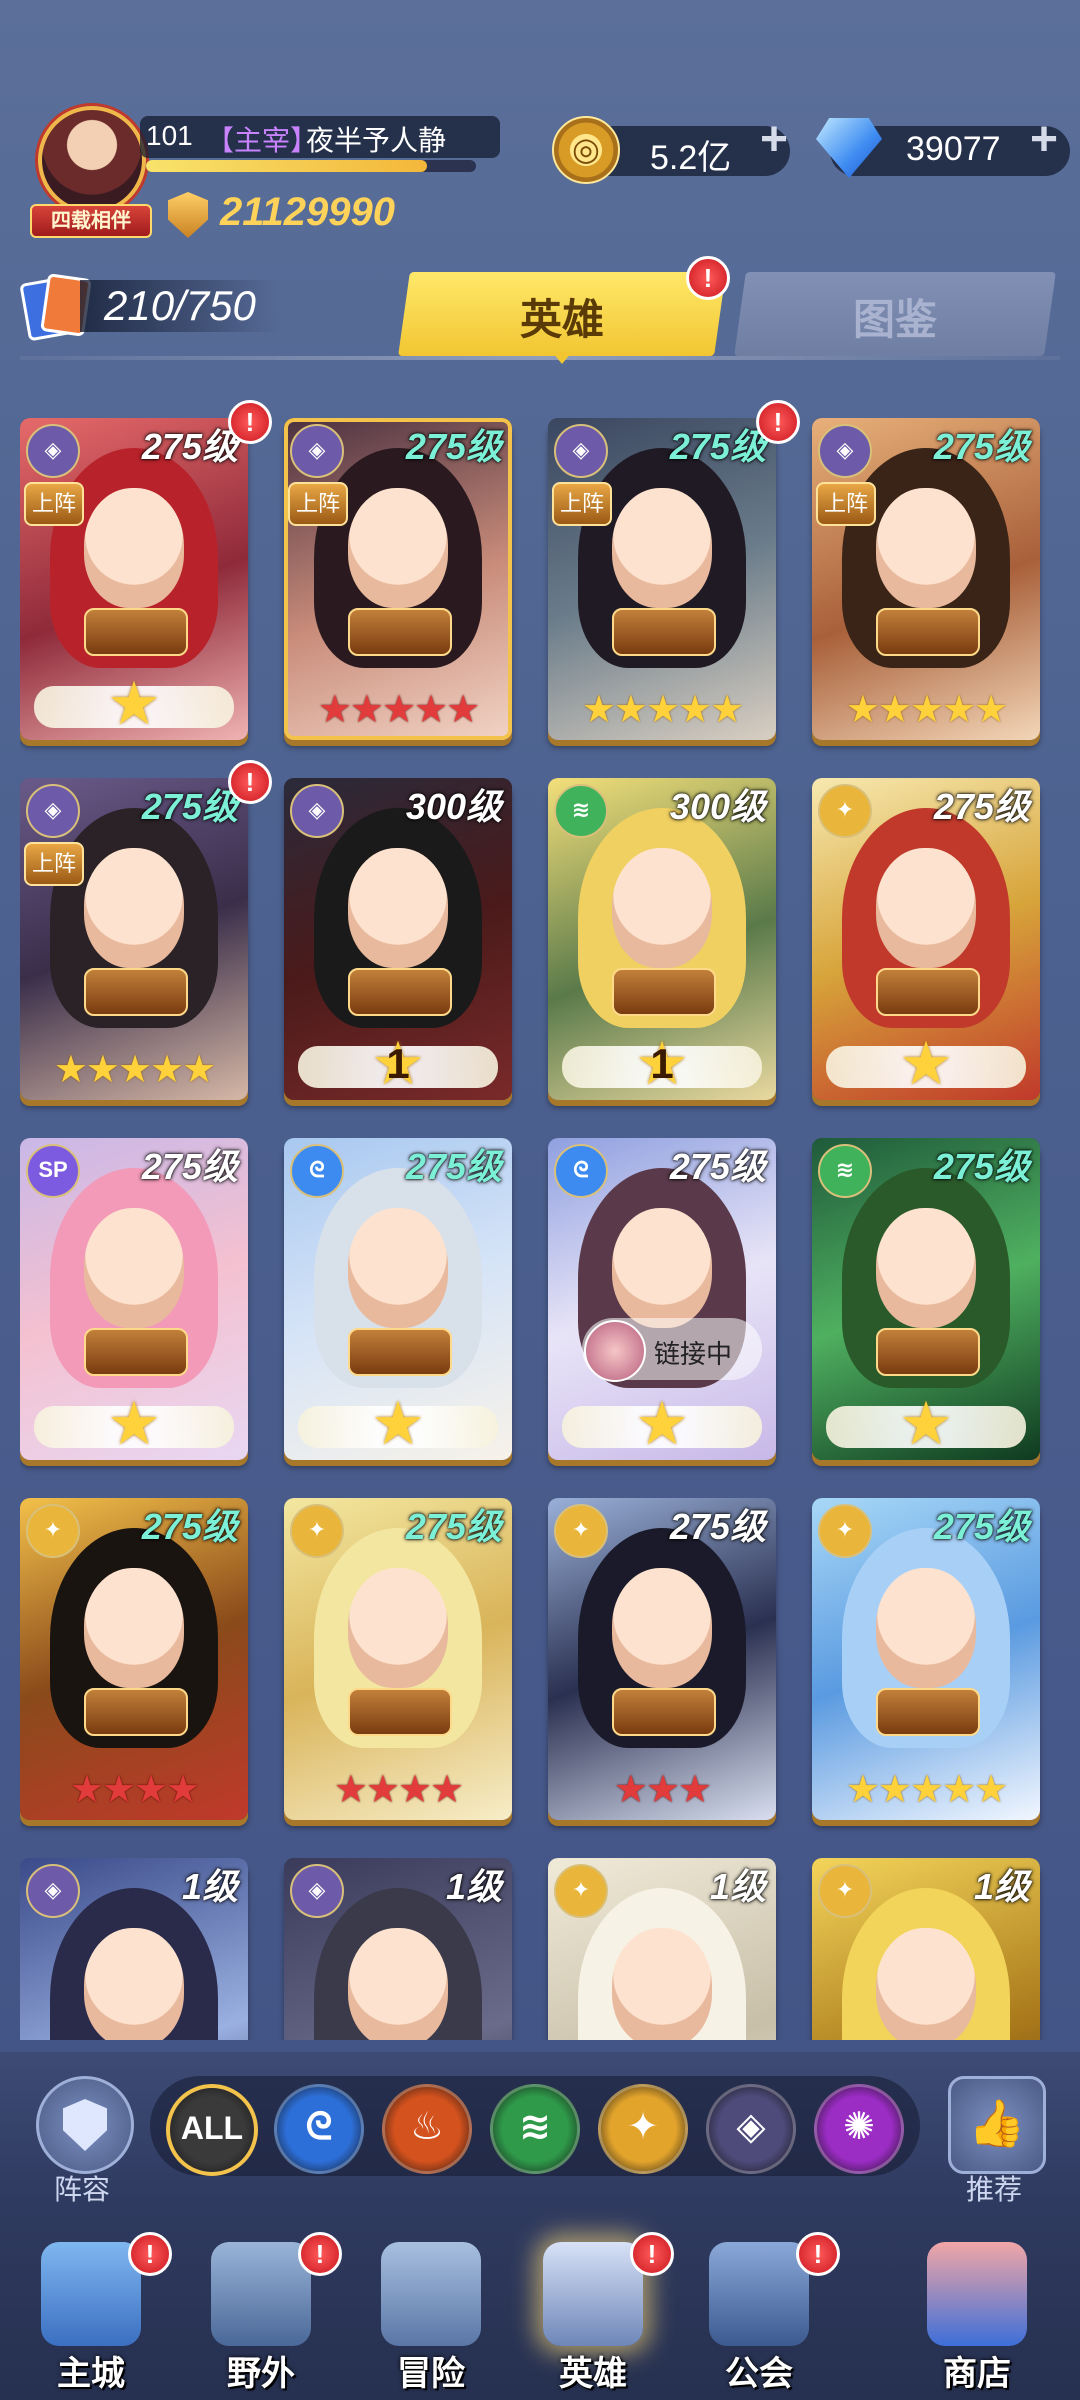 This screenshot has height=2400, width=1080. Describe the element at coordinates (188, 215) in the screenshot. I see `power-shield-icon` at that location.